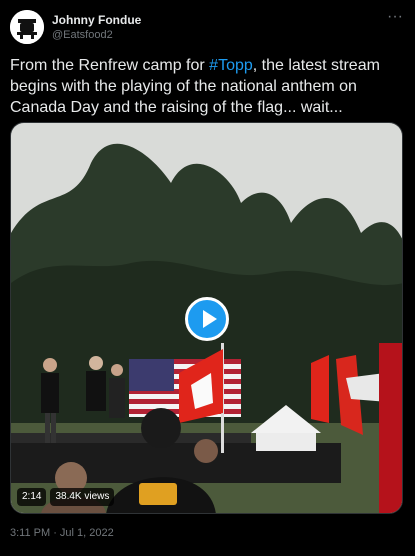  I want to click on avatar, so click(27, 27).